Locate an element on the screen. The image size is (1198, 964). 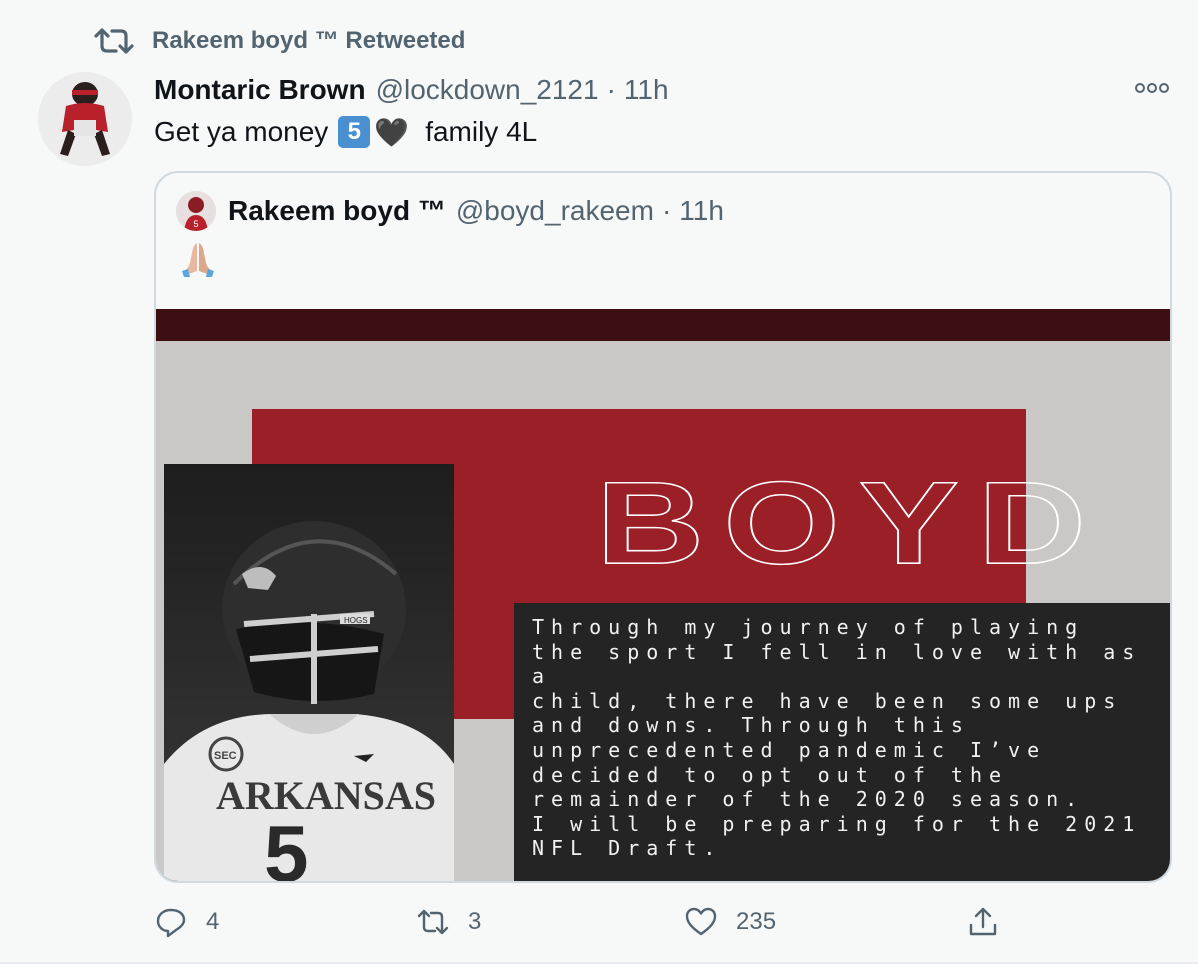
quoted-author-handle: @boyd_rakeem is located at coordinates (554, 210).